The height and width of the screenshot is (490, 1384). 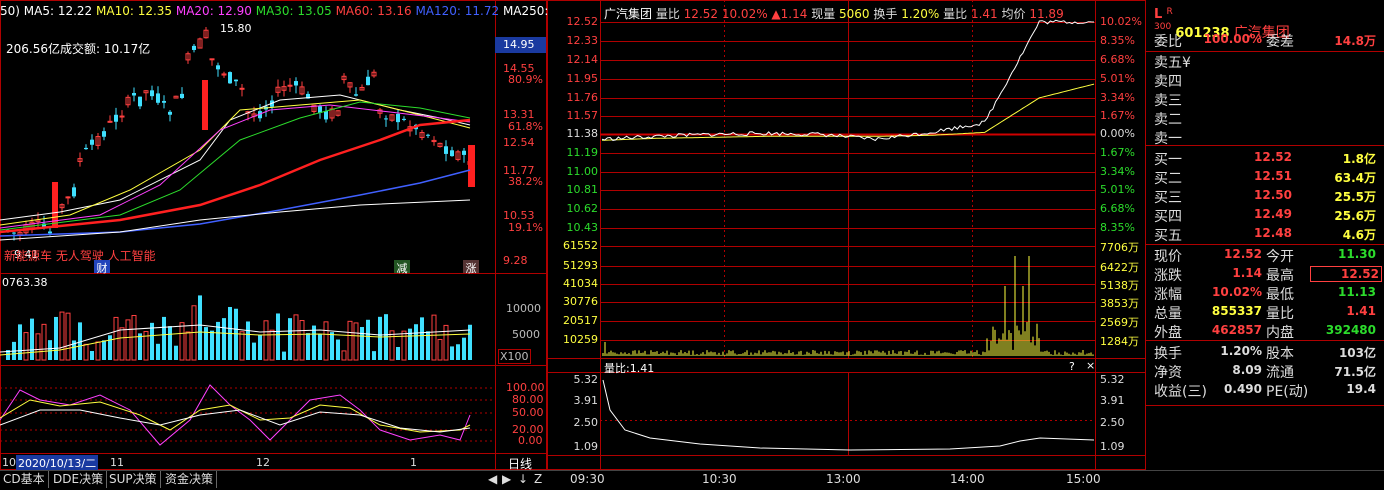 What do you see at coordinates (1168, 160) in the screenshot?
I see `buy-level-label: 买一` at bounding box center [1168, 160].